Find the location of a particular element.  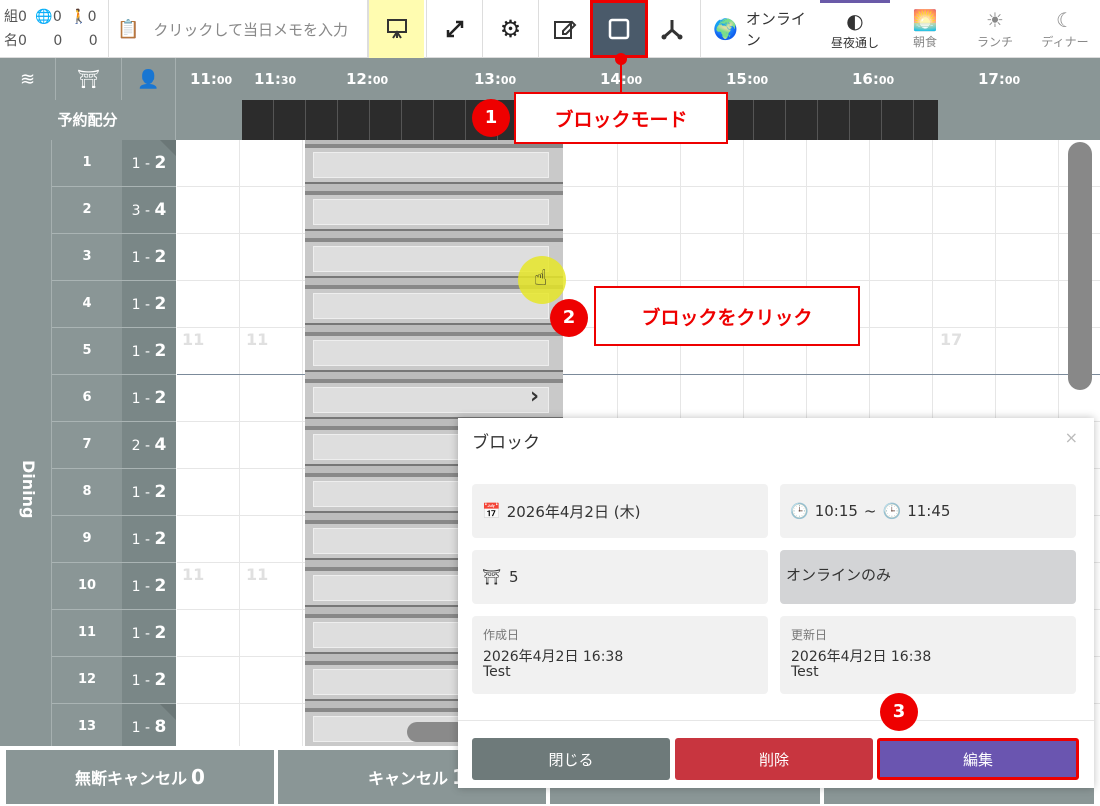

edit-note-button is located at coordinates (564, 29).